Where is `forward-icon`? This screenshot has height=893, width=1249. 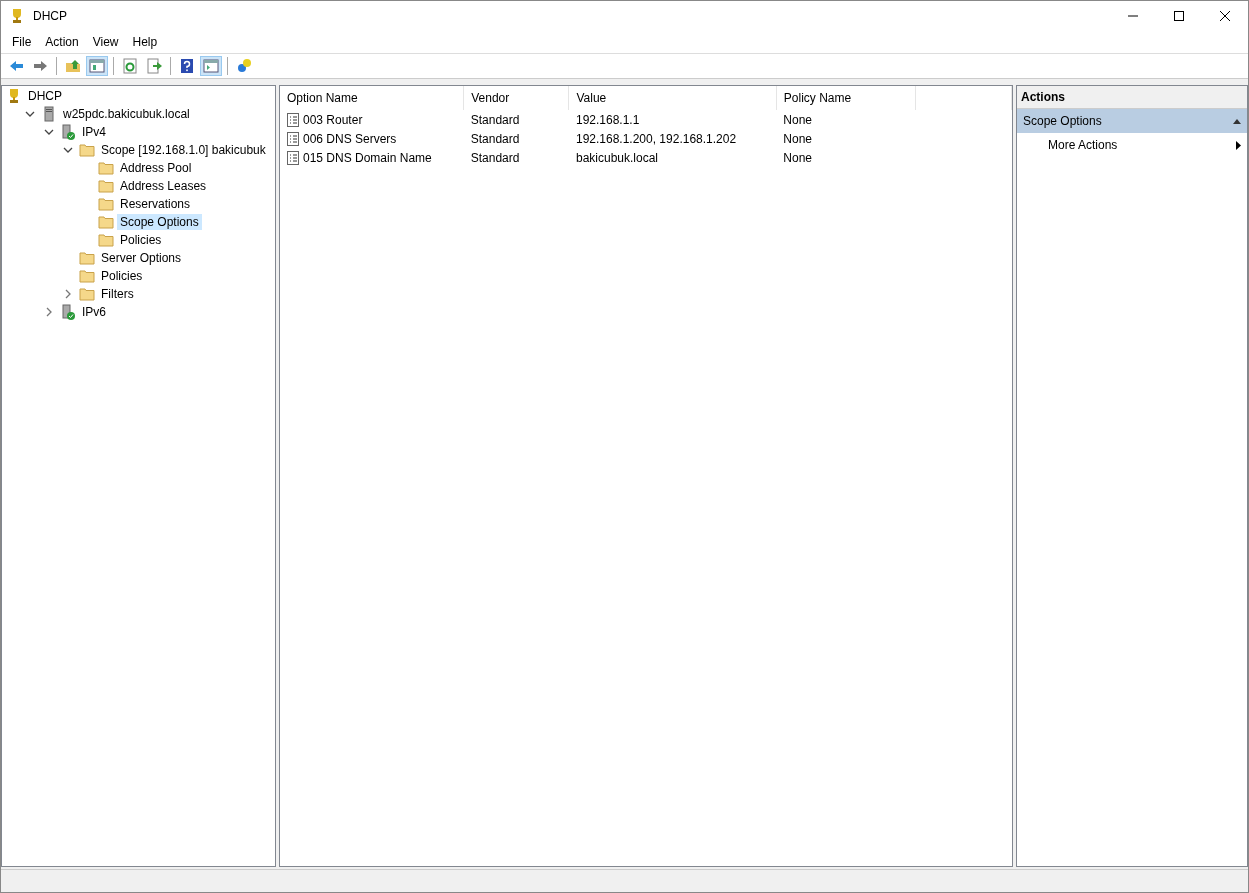
forward-icon is located at coordinates (40, 66).